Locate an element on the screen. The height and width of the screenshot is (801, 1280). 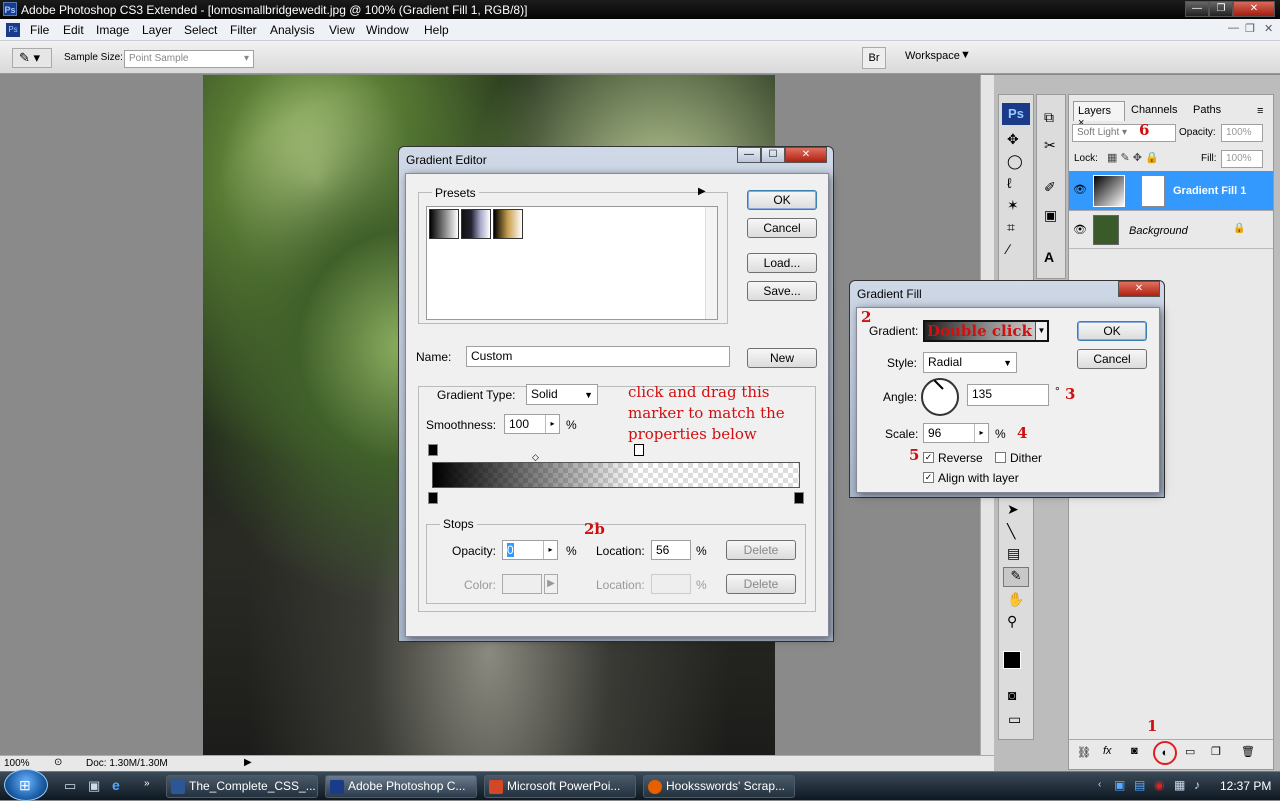
hand-tool-icon: ✋ is located at coordinates (1015, 599).